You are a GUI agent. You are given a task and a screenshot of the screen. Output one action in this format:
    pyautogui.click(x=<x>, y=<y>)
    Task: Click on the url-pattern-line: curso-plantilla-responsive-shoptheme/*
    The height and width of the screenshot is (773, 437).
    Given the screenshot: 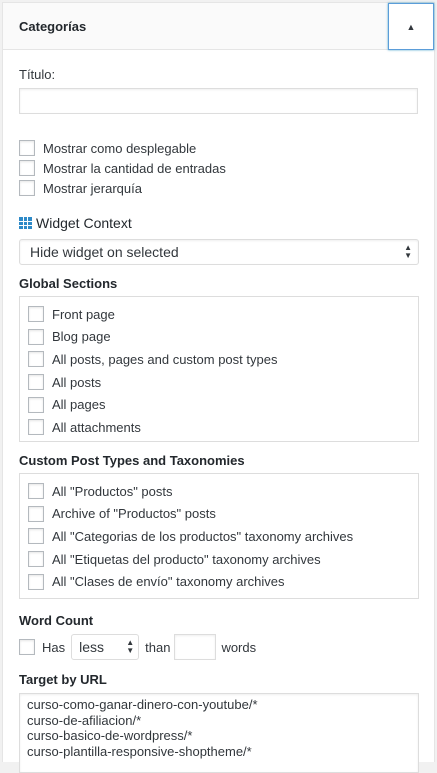 What is the action you would take?
    pyautogui.click(x=139, y=751)
    